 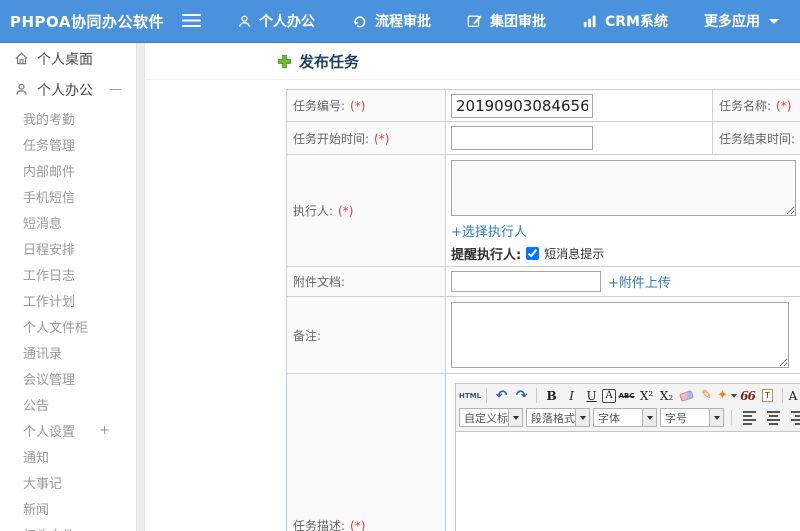 What do you see at coordinates (68, 196) in the screenshot?
I see `sidebar-item-mobile-sms: 手机短信` at bounding box center [68, 196].